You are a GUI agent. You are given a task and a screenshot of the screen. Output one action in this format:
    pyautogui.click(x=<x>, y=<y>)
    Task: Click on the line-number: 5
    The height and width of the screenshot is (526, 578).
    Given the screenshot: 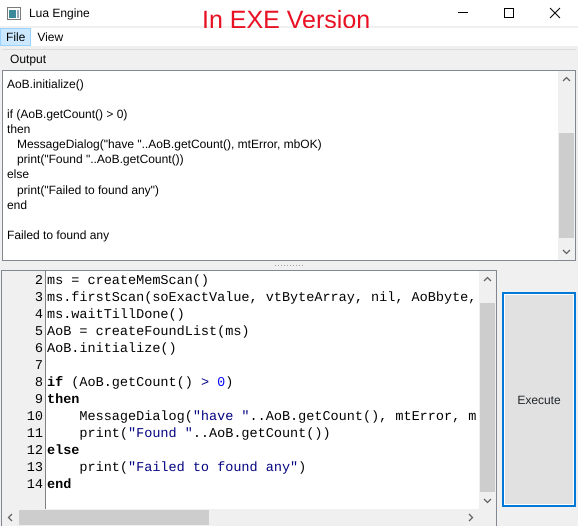 What is the action you would take?
    pyautogui.click(x=39, y=332)
    